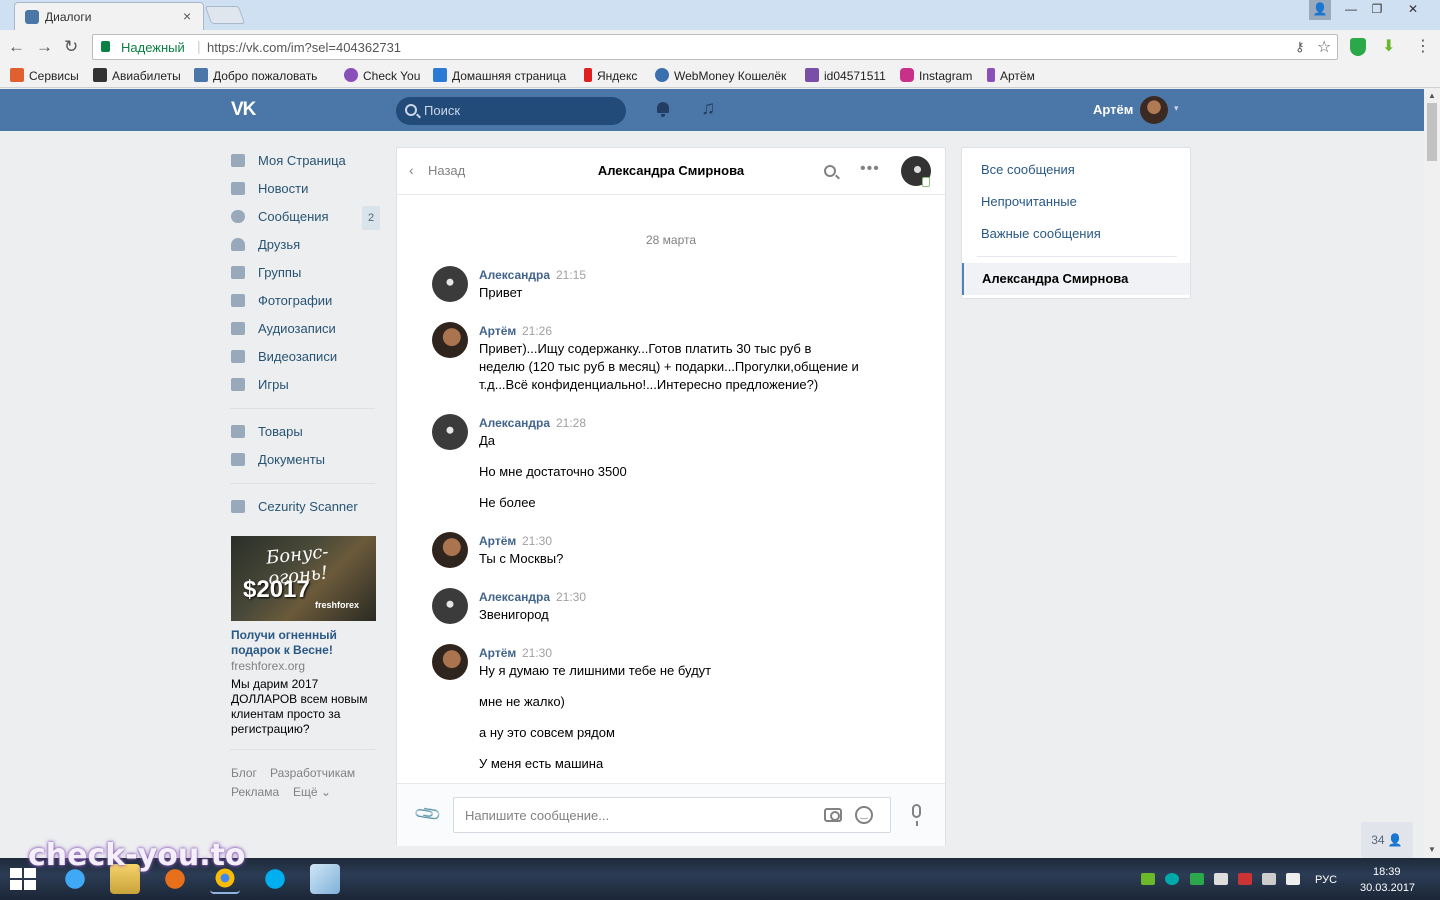 The image size is (1440, 900). What do you see at coordinates (1029, 201) in the screenshot?
I see `filter-unread: Непрочитанные` at bounding box center [1029, 201].